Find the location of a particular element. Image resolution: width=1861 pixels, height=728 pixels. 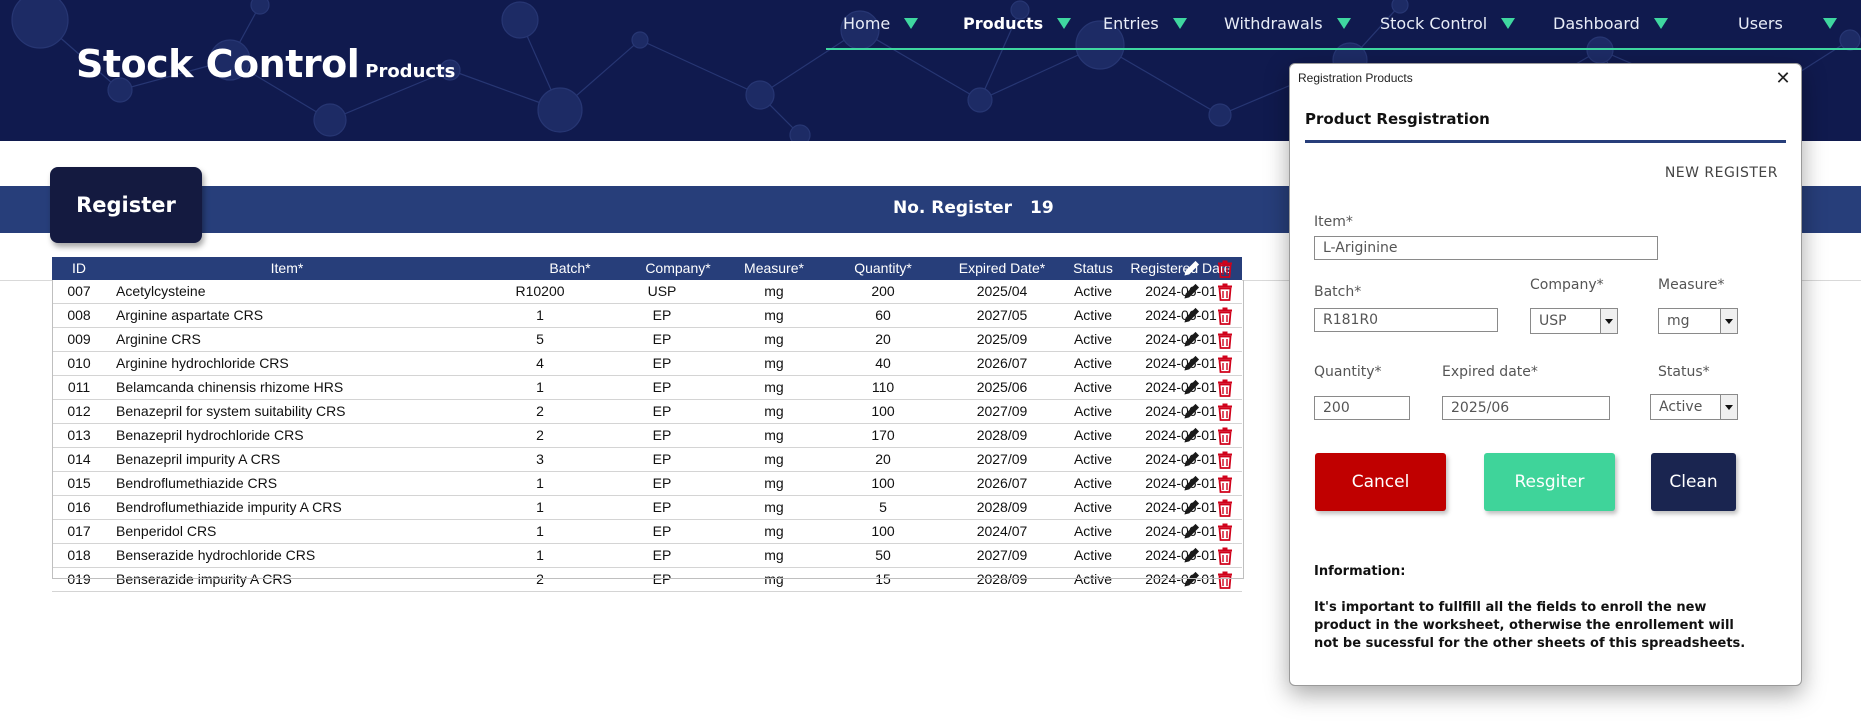

info-heading: Information: is located at coordinates (1360, 571).